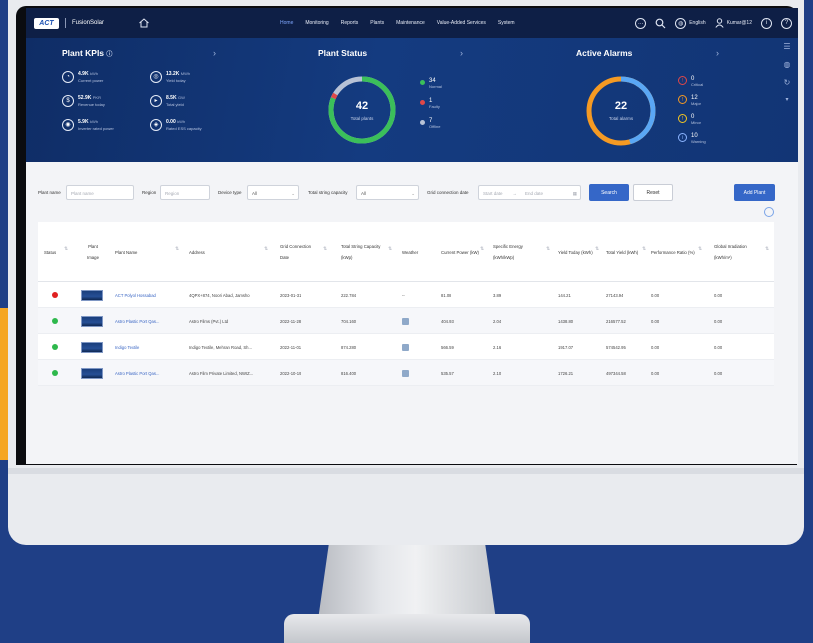 The height and width of the screenshot is (643, 813). What do you see at coordinates (576, 252) in the screenshot?
I see `col-yield-today: Yield Today (kWh)` at bounding box center [576, 252].